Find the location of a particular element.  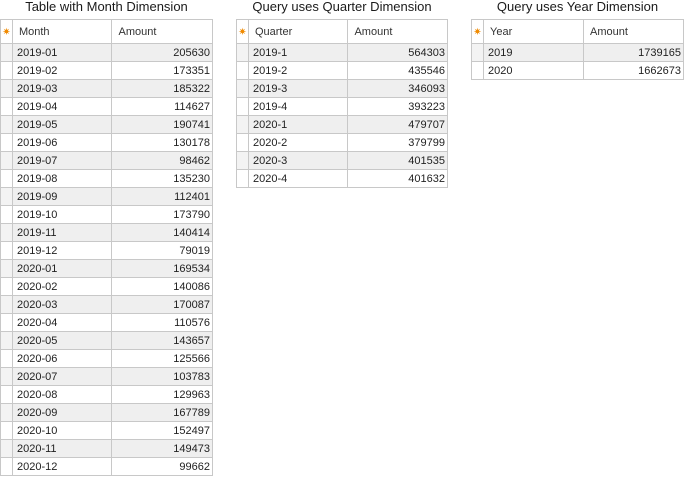

cell-dimension: 2020-12 is located at coordinates (62, 466).